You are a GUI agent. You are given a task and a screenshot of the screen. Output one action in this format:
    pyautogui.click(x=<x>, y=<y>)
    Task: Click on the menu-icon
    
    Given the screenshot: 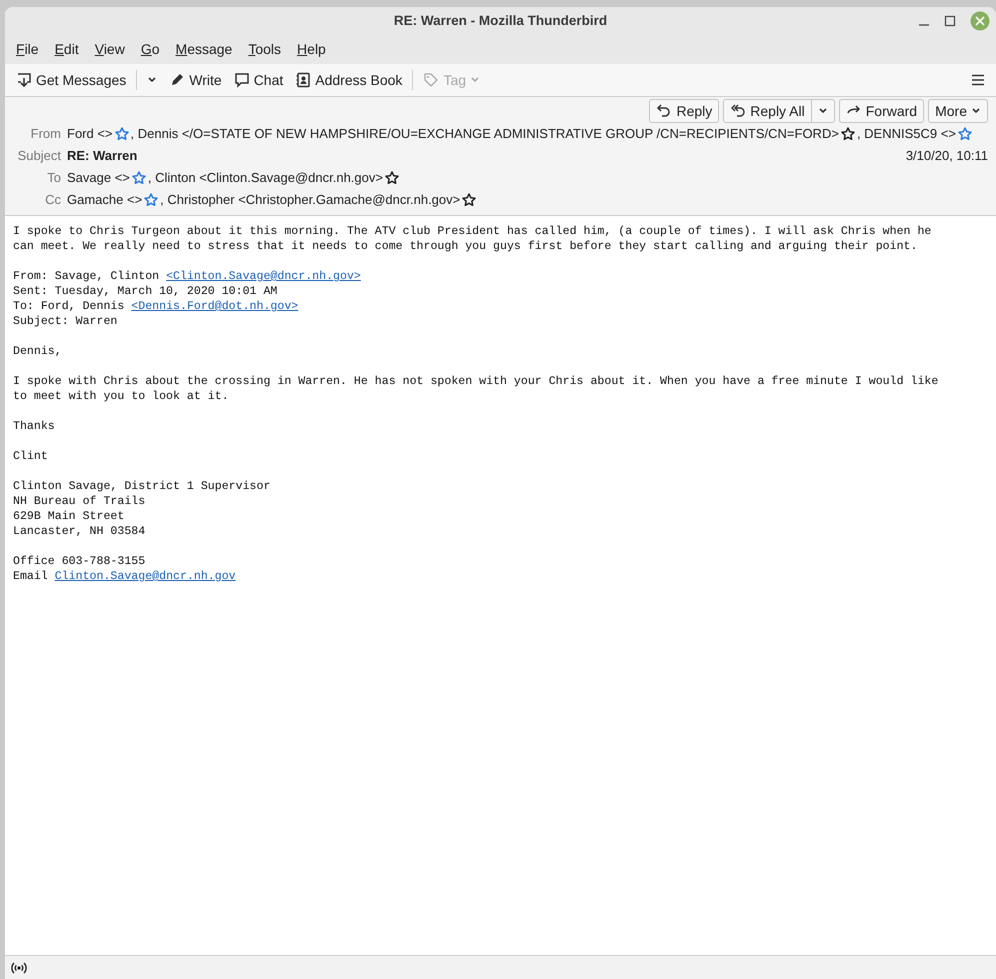 What is the action you would take?
    pyautogui.click(x=978, y=80)
    